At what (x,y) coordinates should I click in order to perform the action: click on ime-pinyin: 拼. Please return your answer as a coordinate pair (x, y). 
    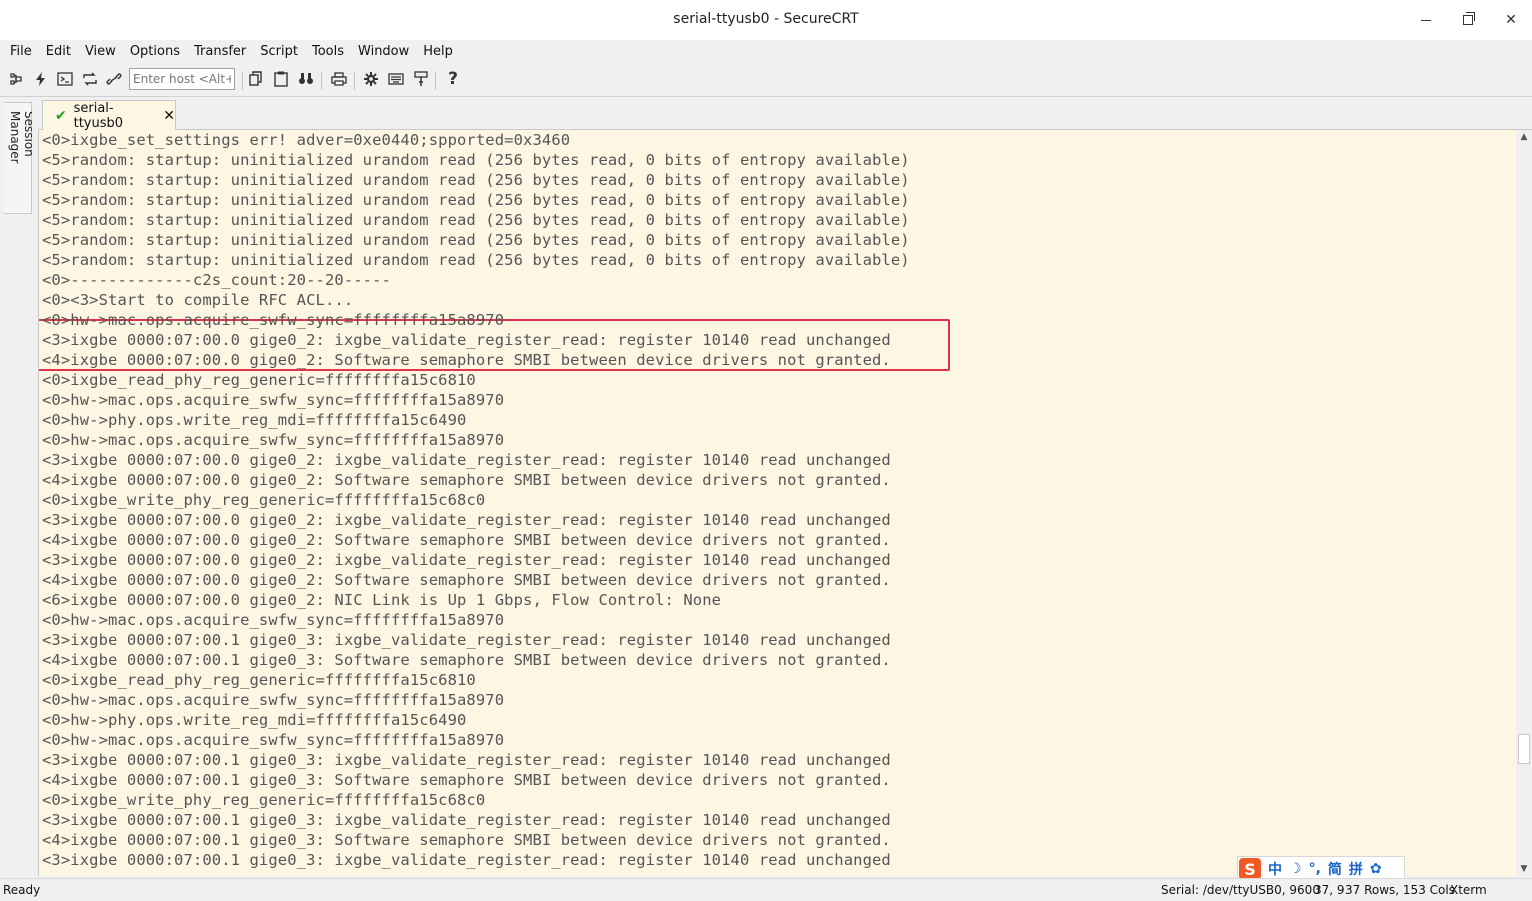
    Looking at the image, I should click on (1356, 869).